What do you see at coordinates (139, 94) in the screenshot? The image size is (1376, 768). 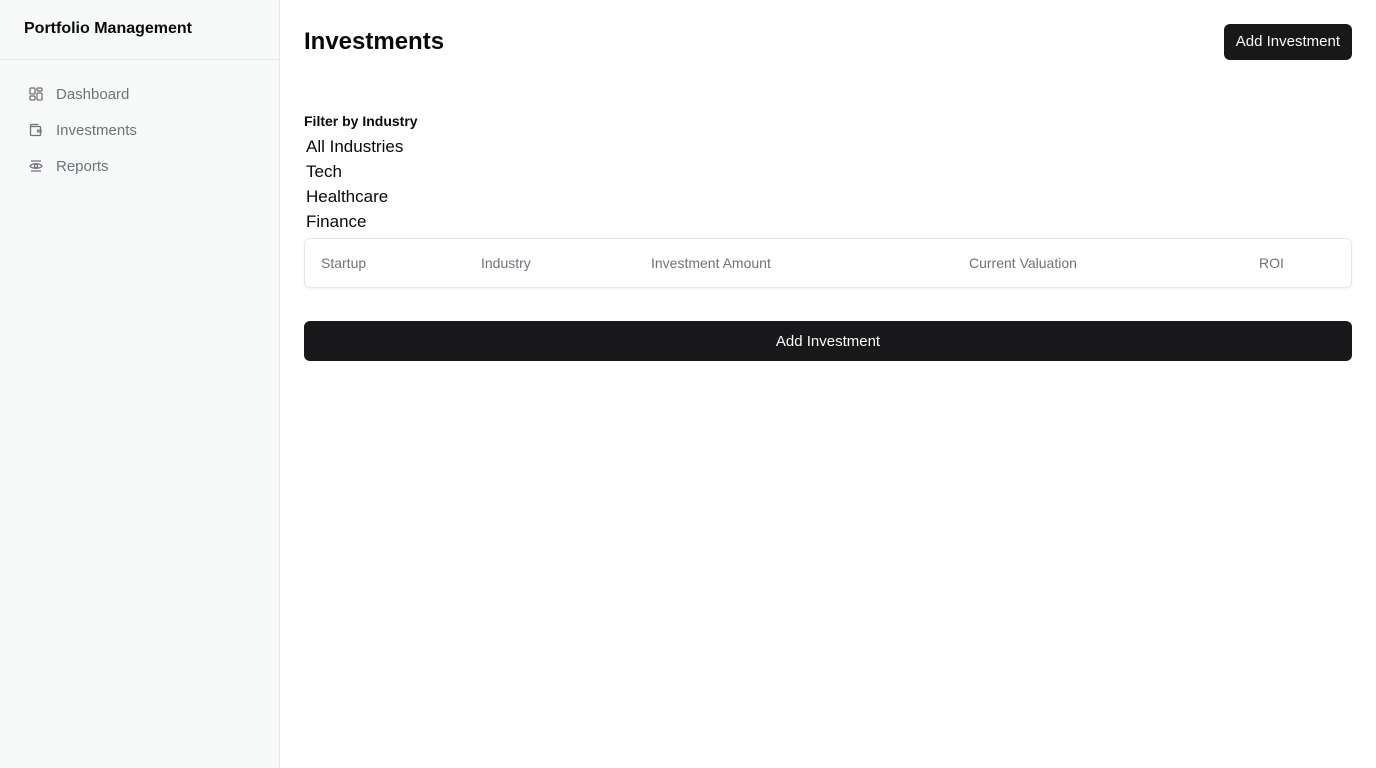 I see `sidebar-item-dashboard: Dashboard` at bounding box center [139, 94].